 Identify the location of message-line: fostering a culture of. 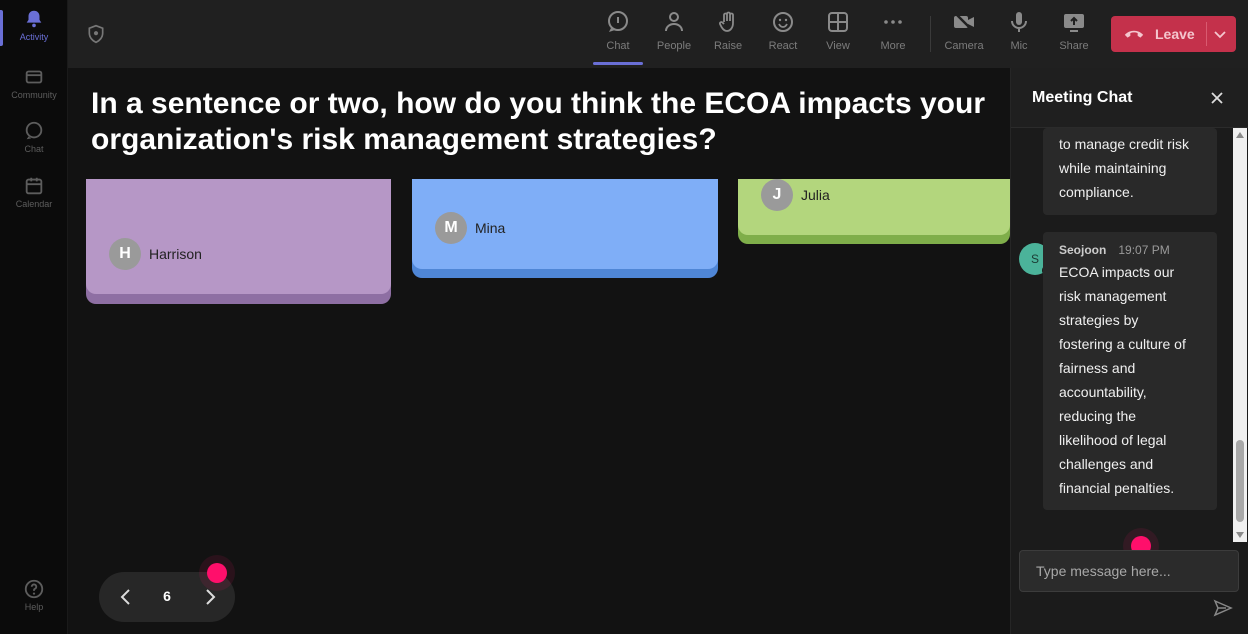
(1122, 344).